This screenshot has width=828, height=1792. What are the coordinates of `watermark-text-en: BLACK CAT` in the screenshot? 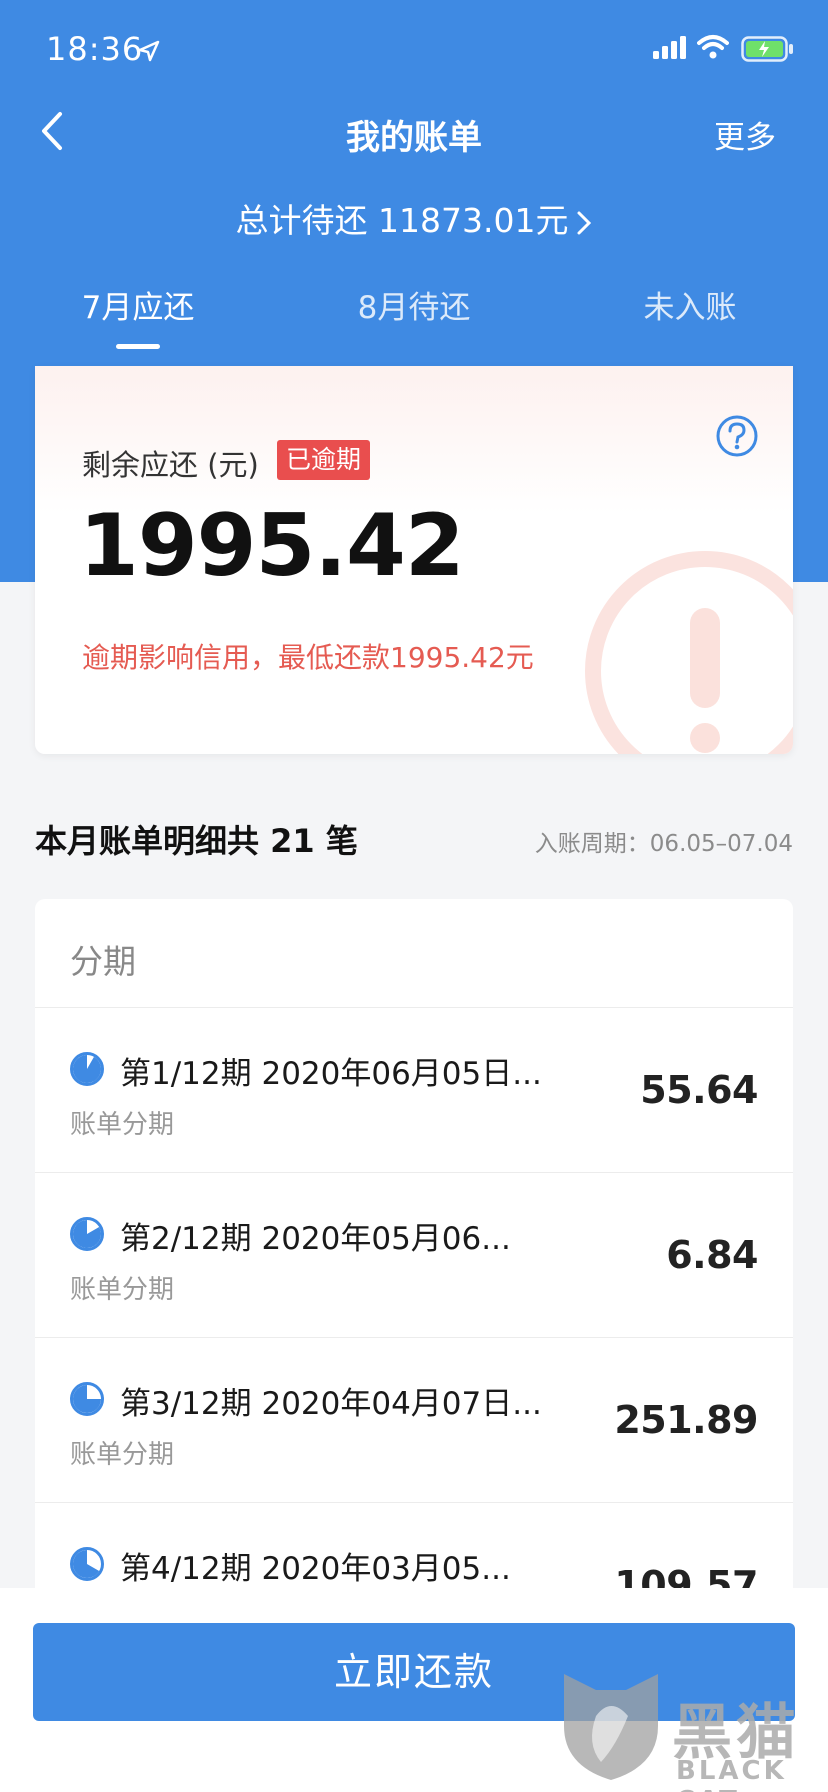 It's located at (731, 1774).